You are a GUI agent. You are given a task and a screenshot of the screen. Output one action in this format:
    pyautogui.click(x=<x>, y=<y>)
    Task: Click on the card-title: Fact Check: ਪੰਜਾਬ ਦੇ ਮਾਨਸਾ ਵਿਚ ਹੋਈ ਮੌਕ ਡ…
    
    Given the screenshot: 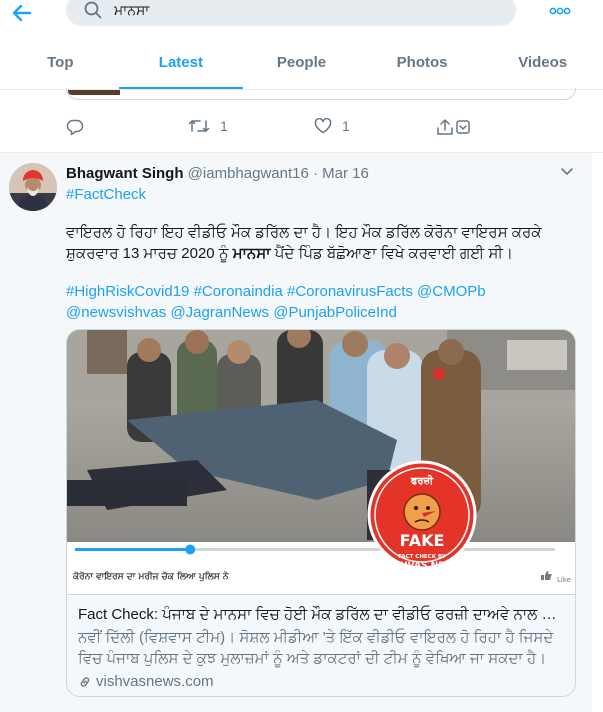 What is the action you would take?
    pyautogui.click(x=320, y=614)
    